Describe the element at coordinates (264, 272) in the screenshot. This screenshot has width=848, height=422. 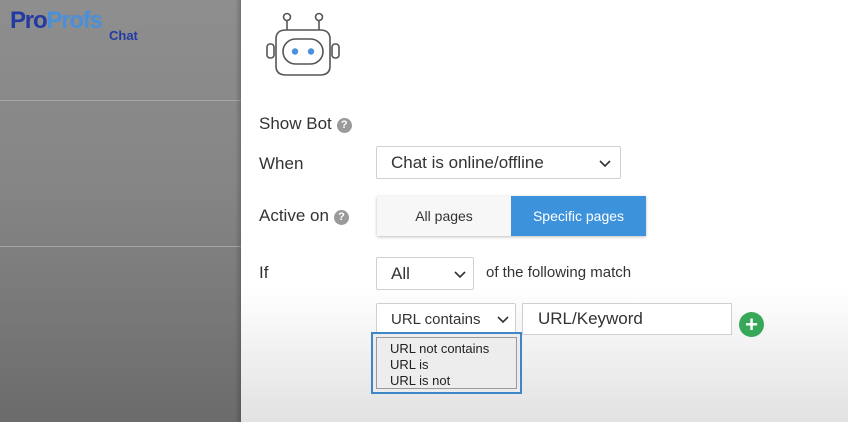
I see `if-label: If` at that location.